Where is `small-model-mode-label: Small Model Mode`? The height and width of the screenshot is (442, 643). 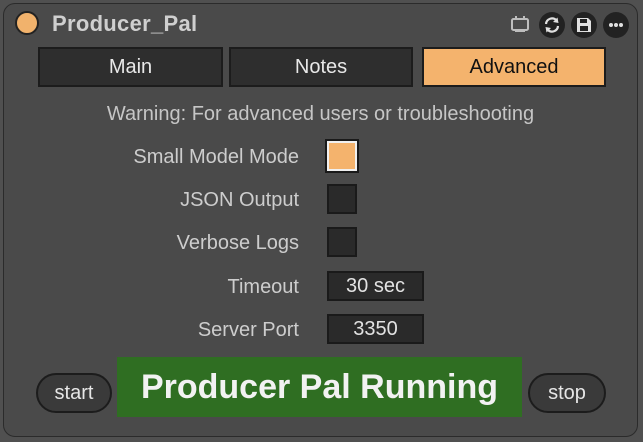
small-model-mode-label: Small Model Mode is located at coordinates (216, 157).